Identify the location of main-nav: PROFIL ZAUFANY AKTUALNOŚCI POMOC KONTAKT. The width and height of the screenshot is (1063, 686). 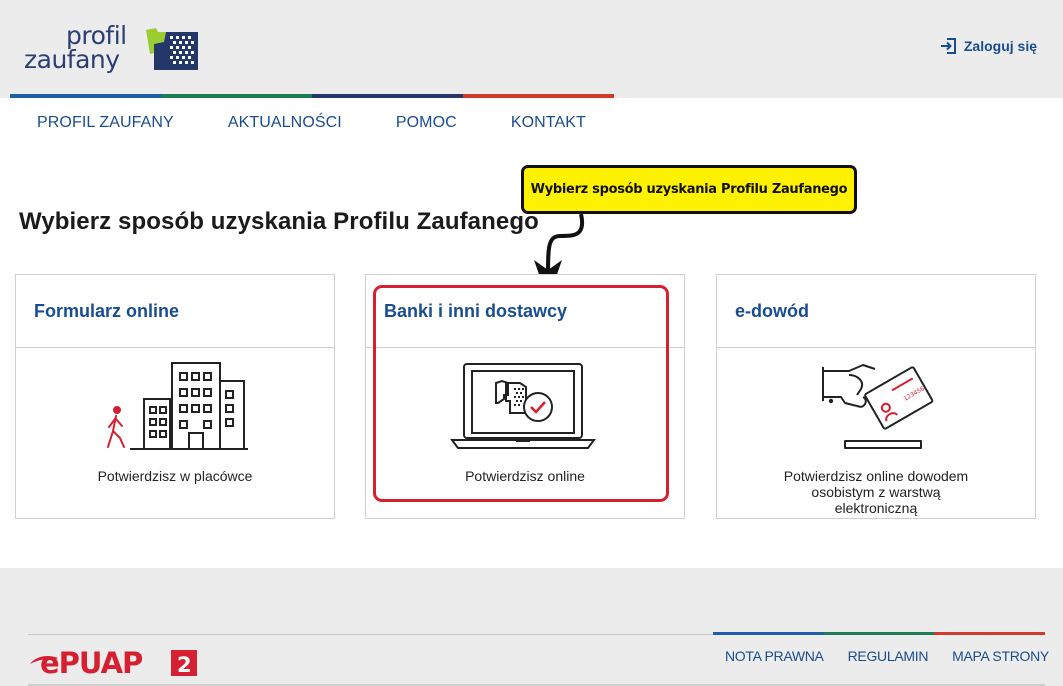
(311, 123).